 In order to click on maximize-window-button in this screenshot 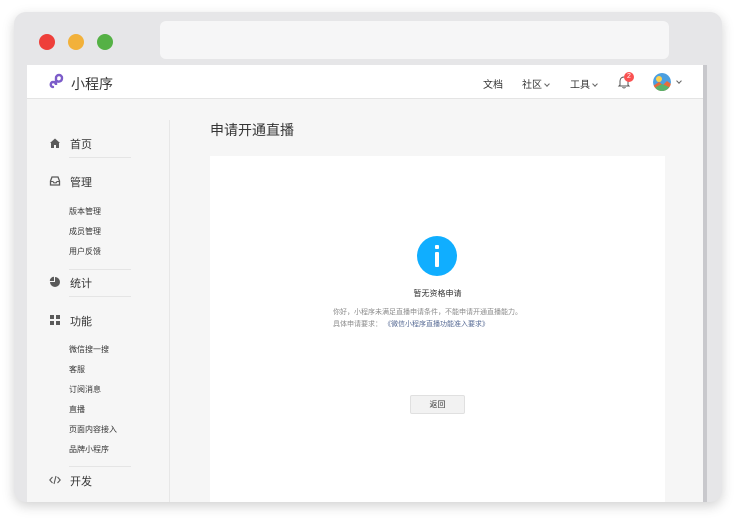, I will do `click(105, 42)`.